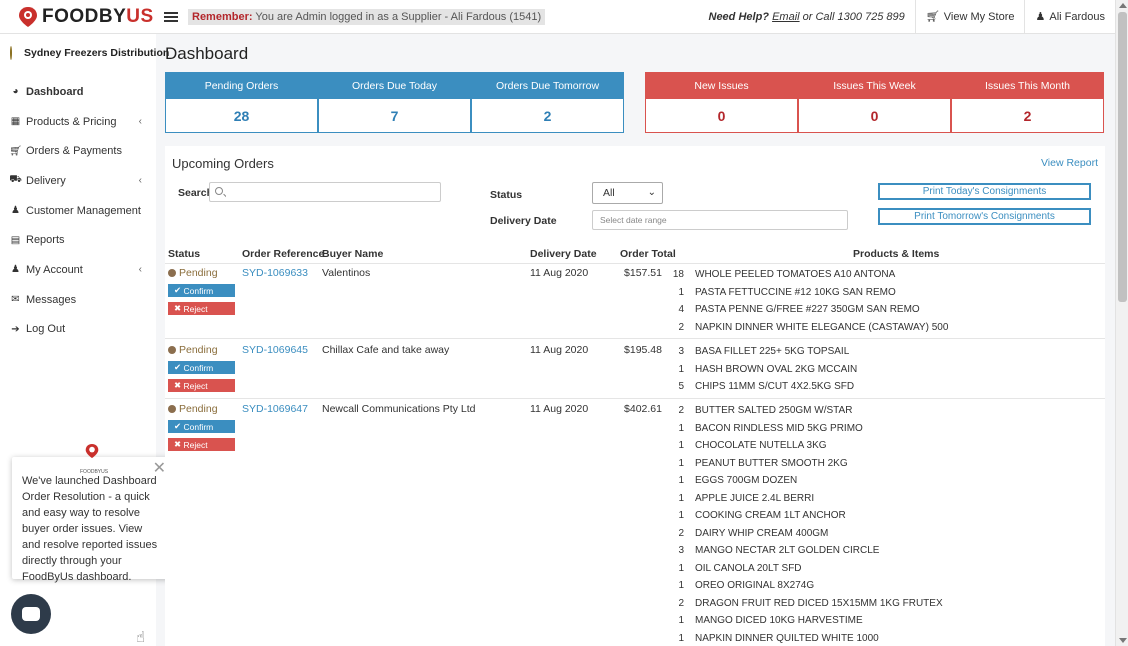  What do you see at coordinates (78, 240) in the screenshot?
I see `sidebar-item-reports: ▤ Reports` at bounding box center [78, 240].